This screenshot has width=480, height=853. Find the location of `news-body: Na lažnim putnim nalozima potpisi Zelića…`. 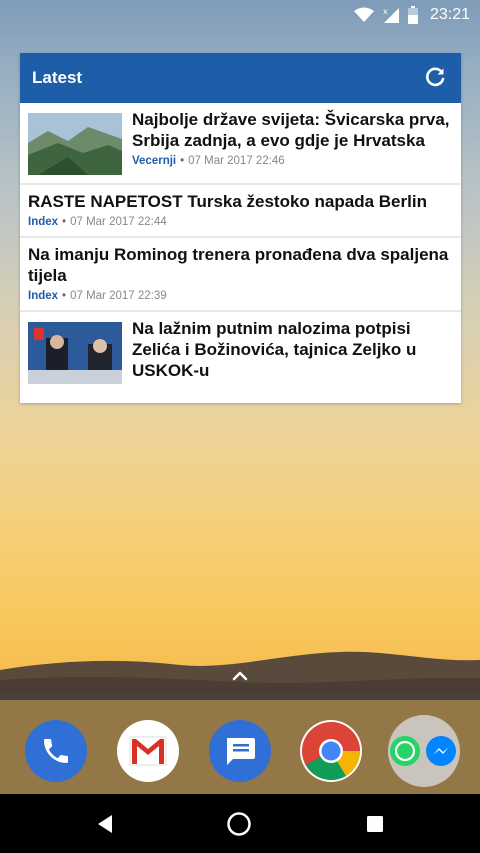

news-body: Na lažnim putnim nalozima potpisi Zelića… is located at coordinates (292, 351).